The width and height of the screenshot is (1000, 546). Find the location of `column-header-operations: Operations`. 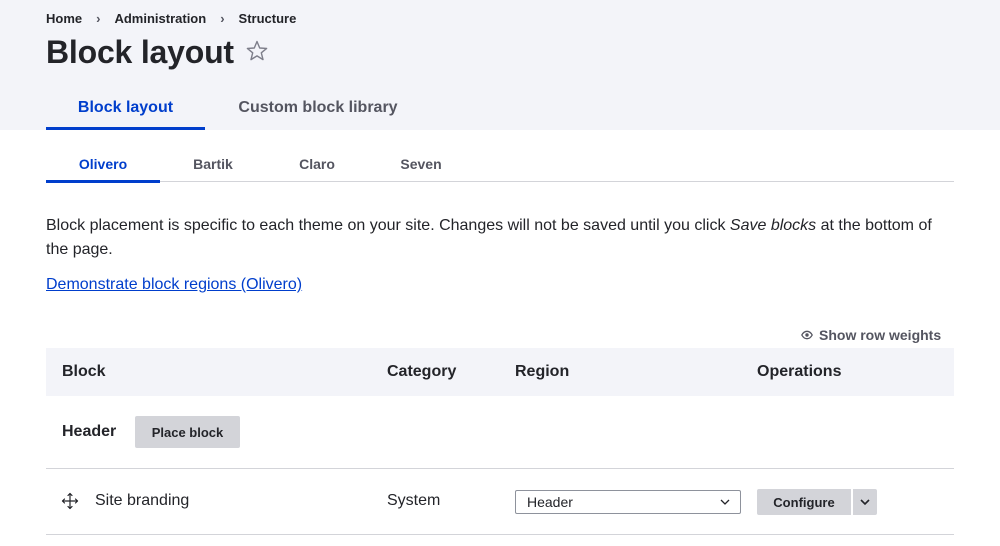

column-header-operations: Operations is located at coordinates (799, 371).